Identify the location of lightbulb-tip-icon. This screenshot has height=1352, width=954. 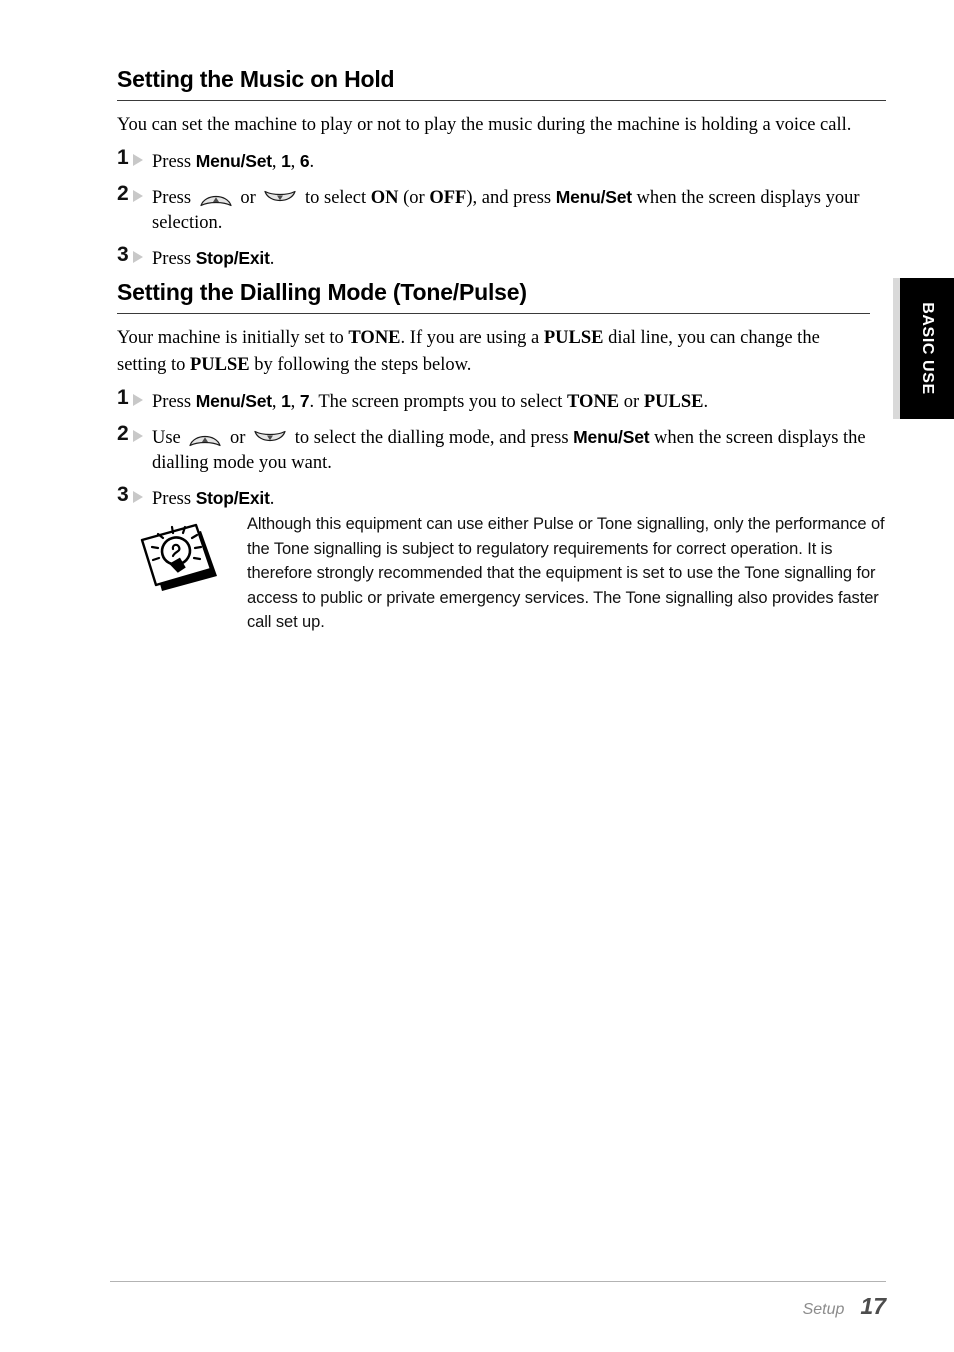
(176, 557).